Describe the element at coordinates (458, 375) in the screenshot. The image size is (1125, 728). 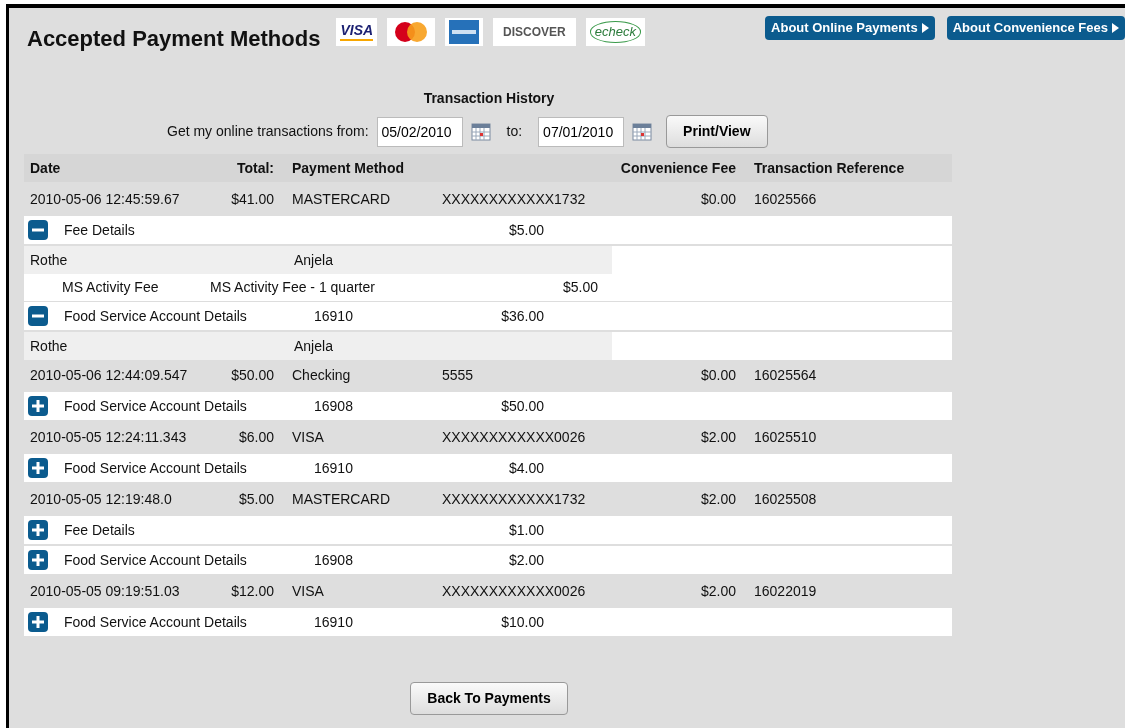
I see `table-cell-text: 5555` at that location.